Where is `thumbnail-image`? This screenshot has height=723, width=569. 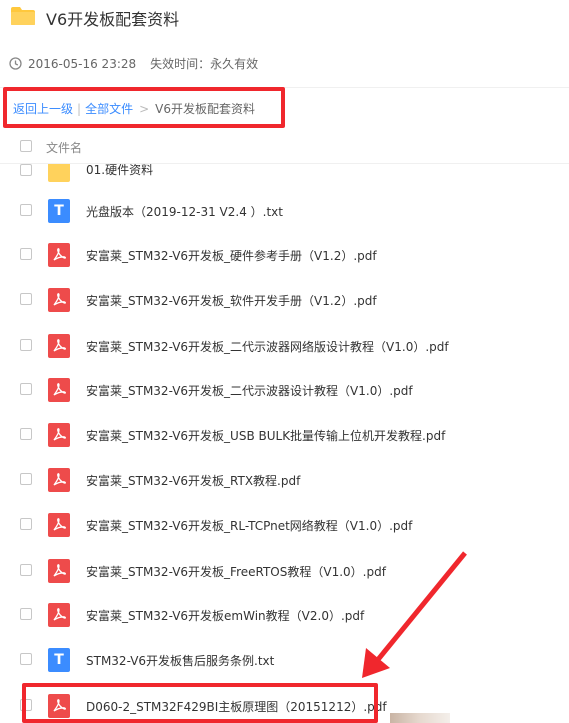
thumbnail-image is located at coordinates (420, 718).